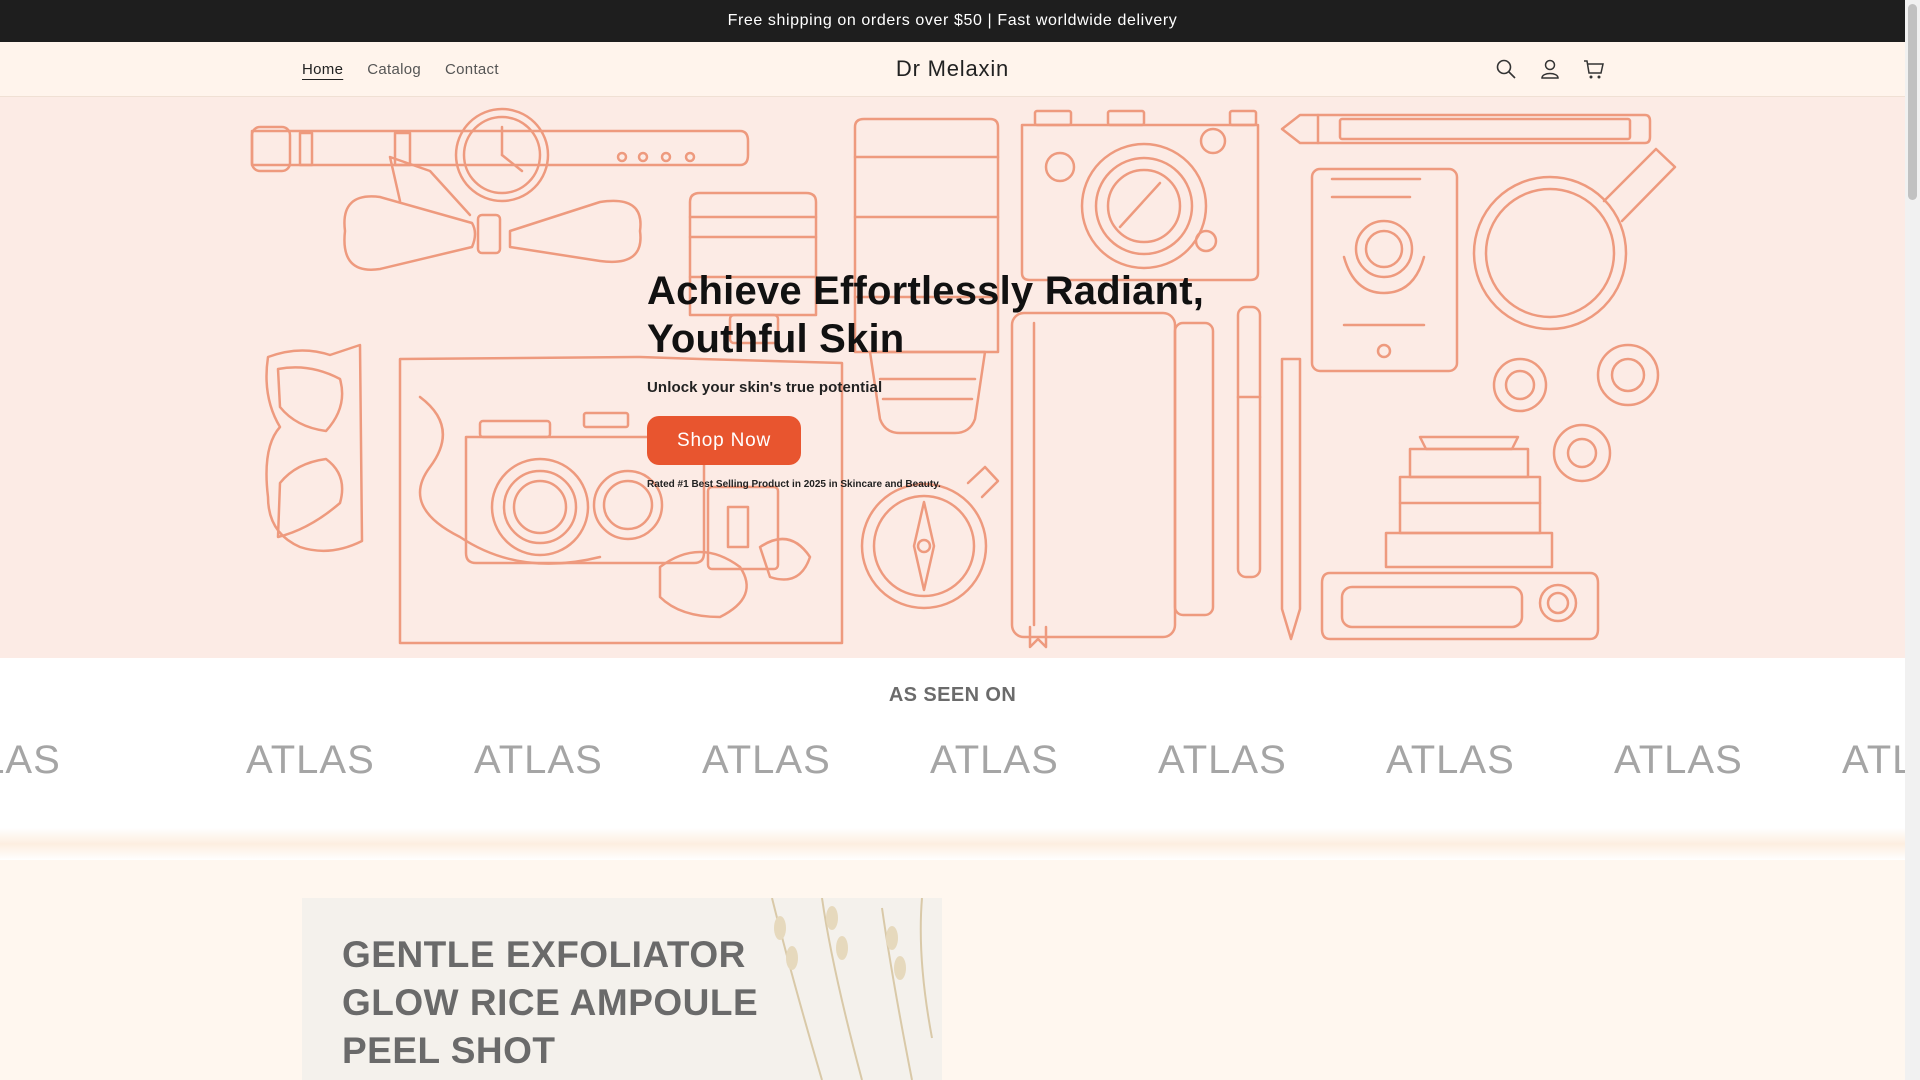 This screenshot has height=1080, width=1920. I want to click on camera-top-illustration, so click(1140, 195).